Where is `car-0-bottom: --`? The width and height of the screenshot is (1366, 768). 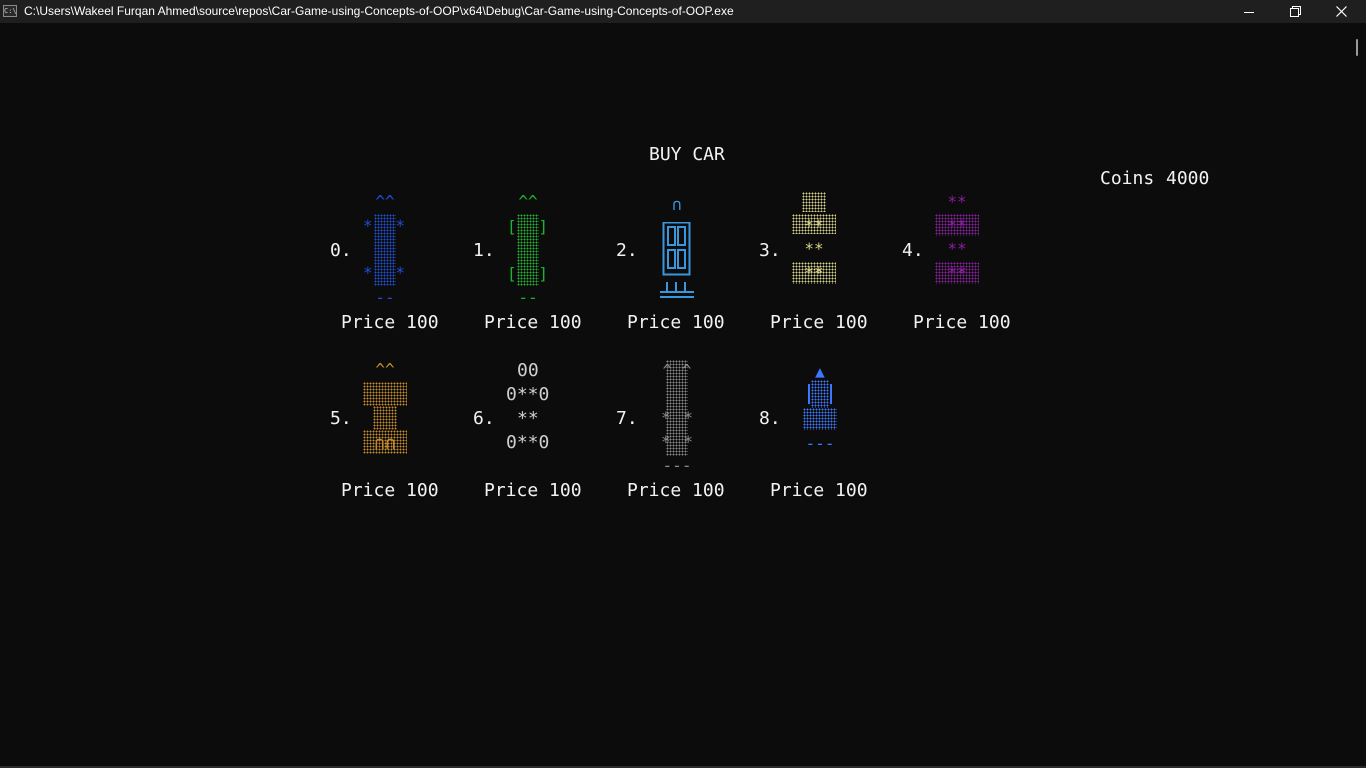
car-0-bottom: -- is located at coordinates (385, 297).